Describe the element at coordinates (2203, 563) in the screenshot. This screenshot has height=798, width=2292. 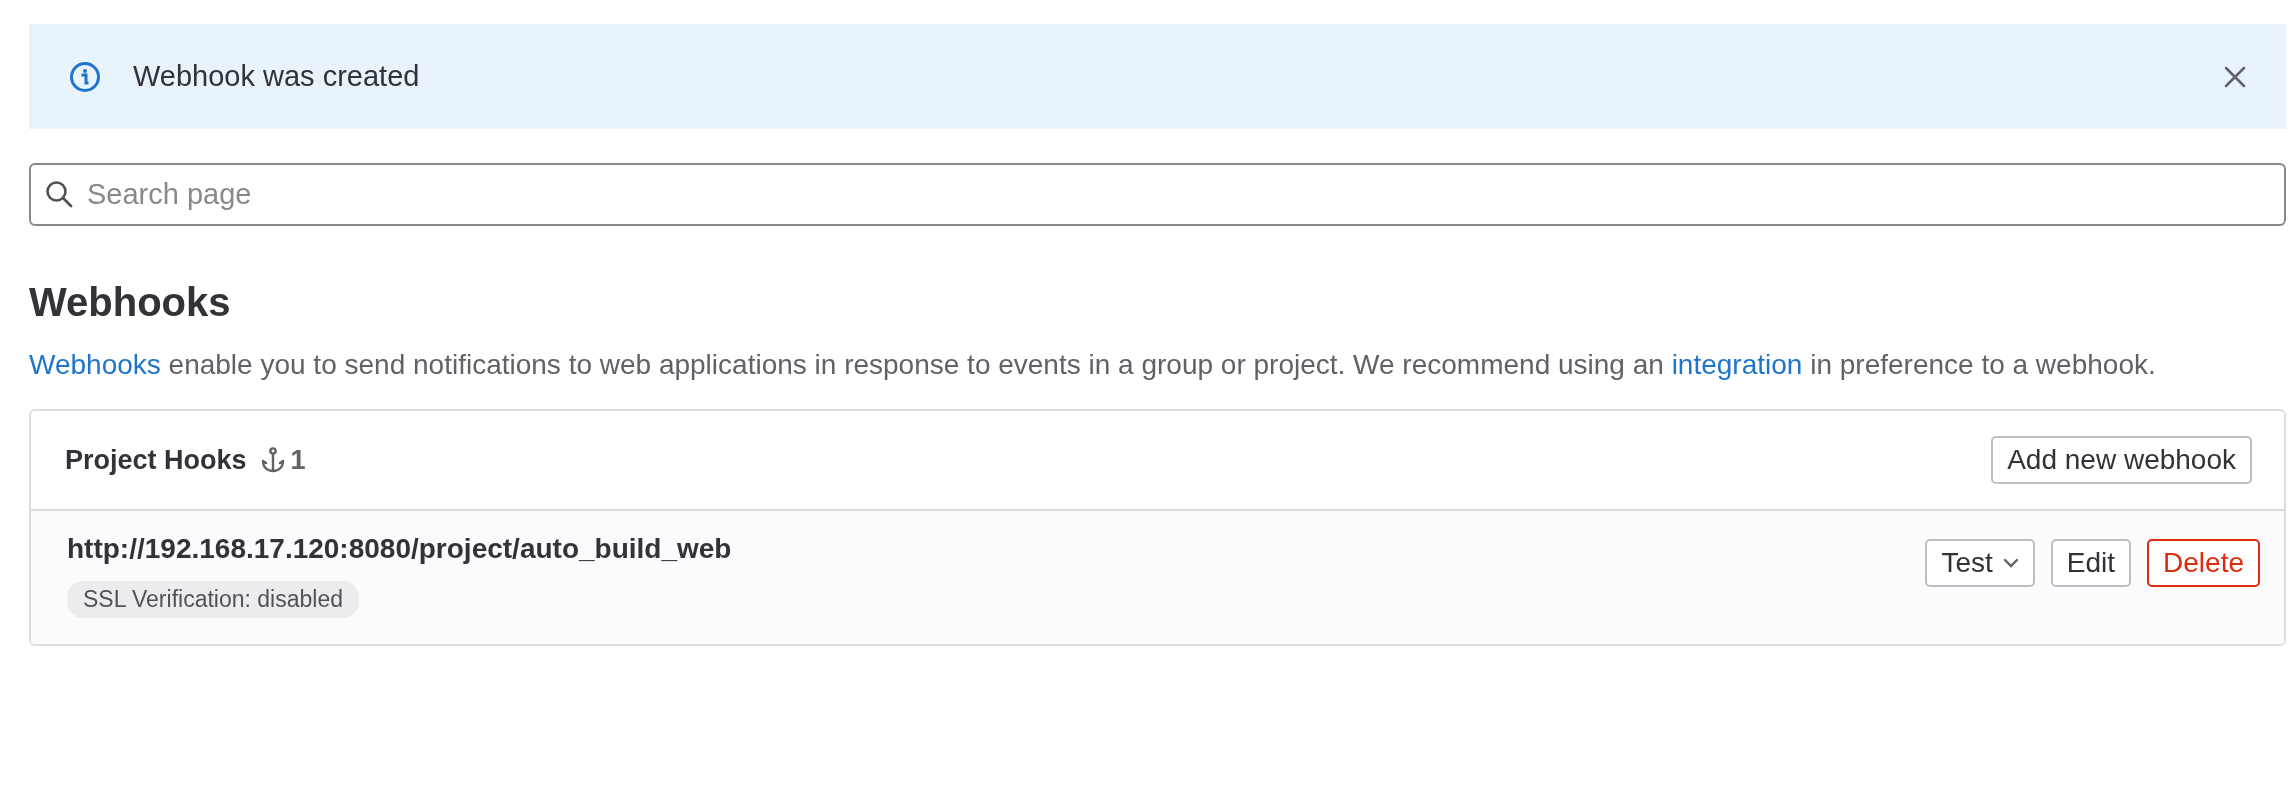
I see `delete-button: Delete` at that location.